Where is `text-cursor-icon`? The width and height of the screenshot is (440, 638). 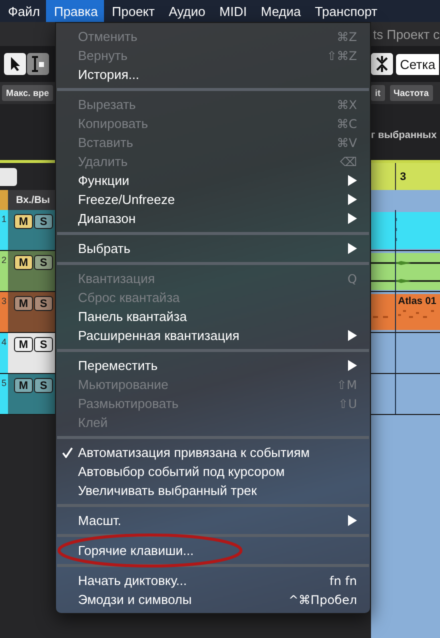 text-cursor-icon is located at coordinates (38, 64).